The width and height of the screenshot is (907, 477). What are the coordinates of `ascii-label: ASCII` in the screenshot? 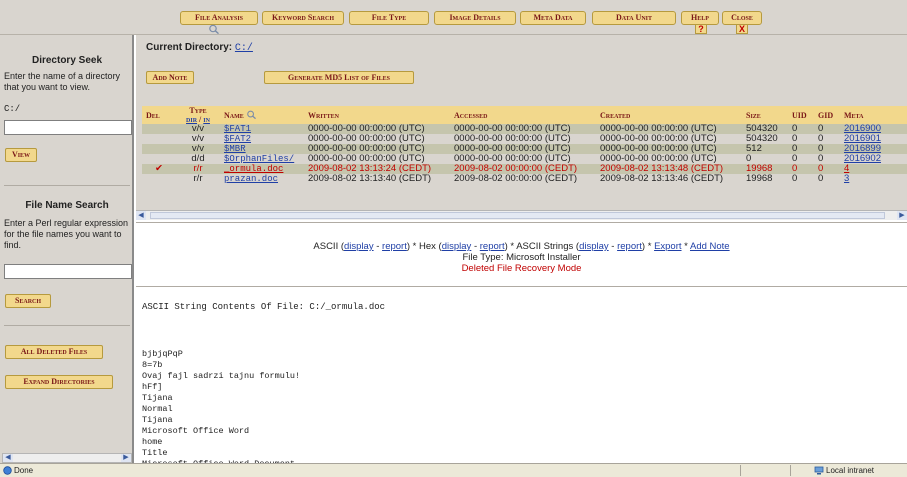 It's located at (326, 246).